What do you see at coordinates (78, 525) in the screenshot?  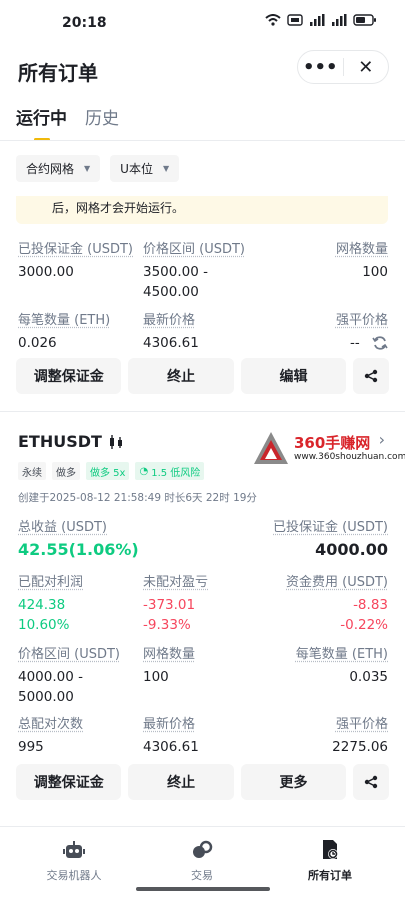 I see `total-pnl-label: 总收益 (USDT)` at bounding box center [78, 525].